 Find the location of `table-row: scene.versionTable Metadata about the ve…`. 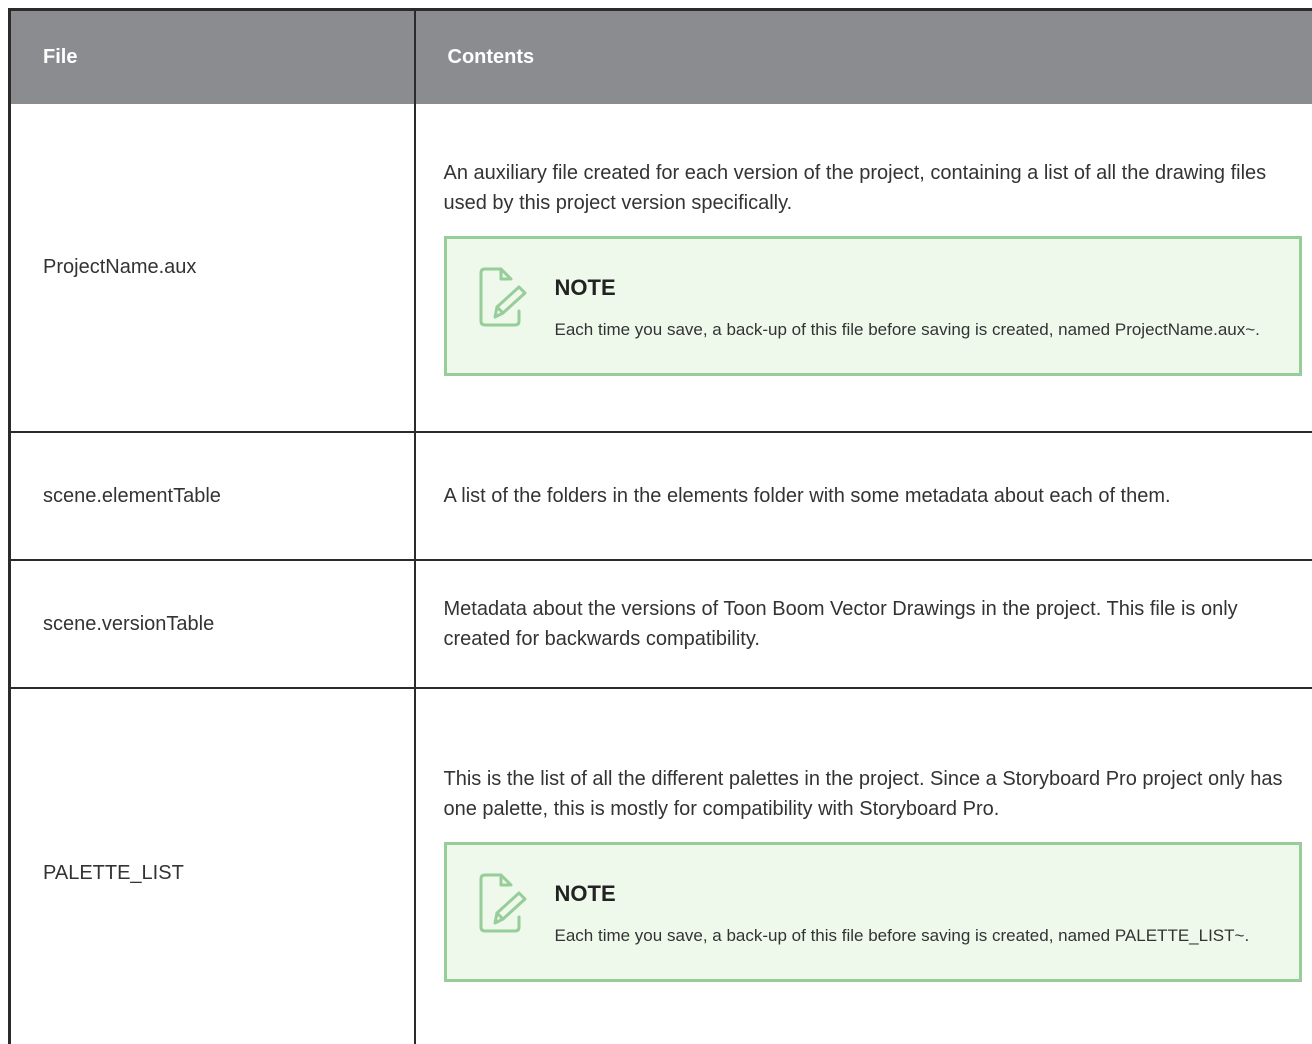

table-row: scene.versionTable Metadata about the ve… is located at coordinates (660, 624).